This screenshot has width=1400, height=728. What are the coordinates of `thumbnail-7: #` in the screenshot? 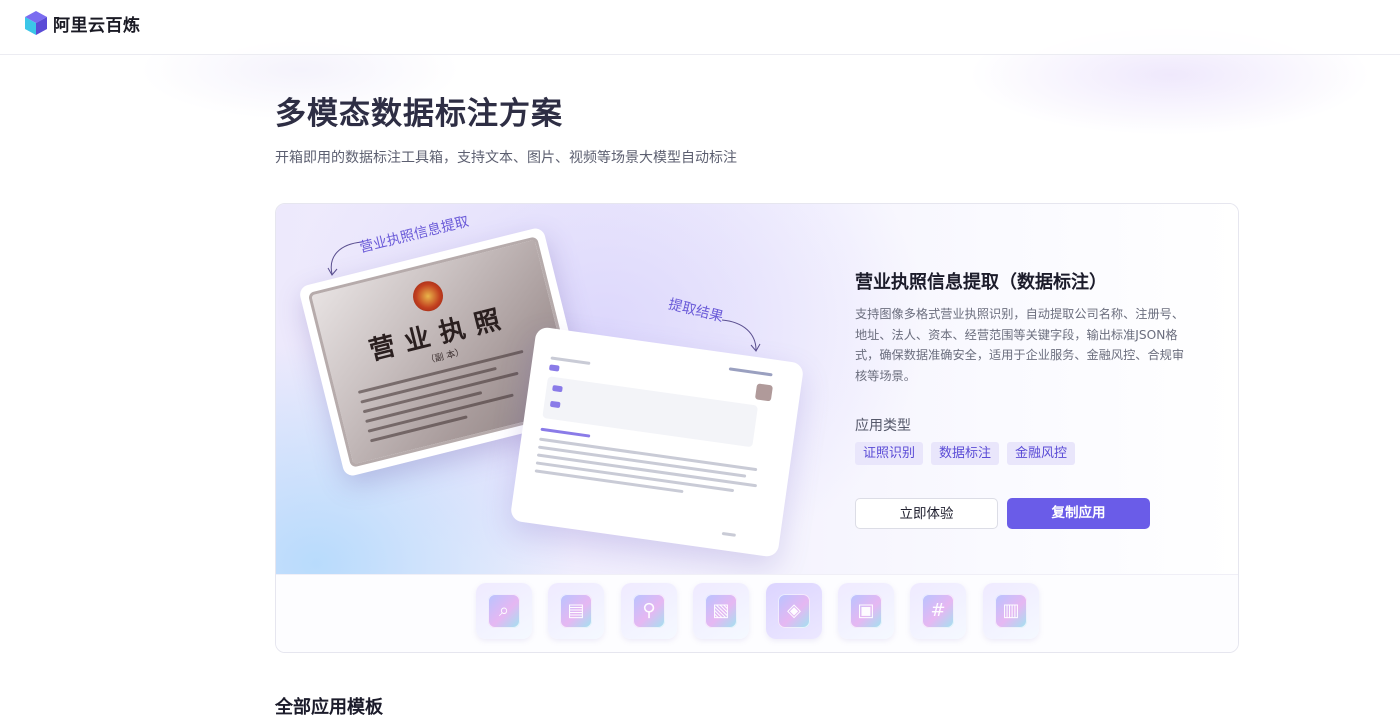 It's located at (938, 611).